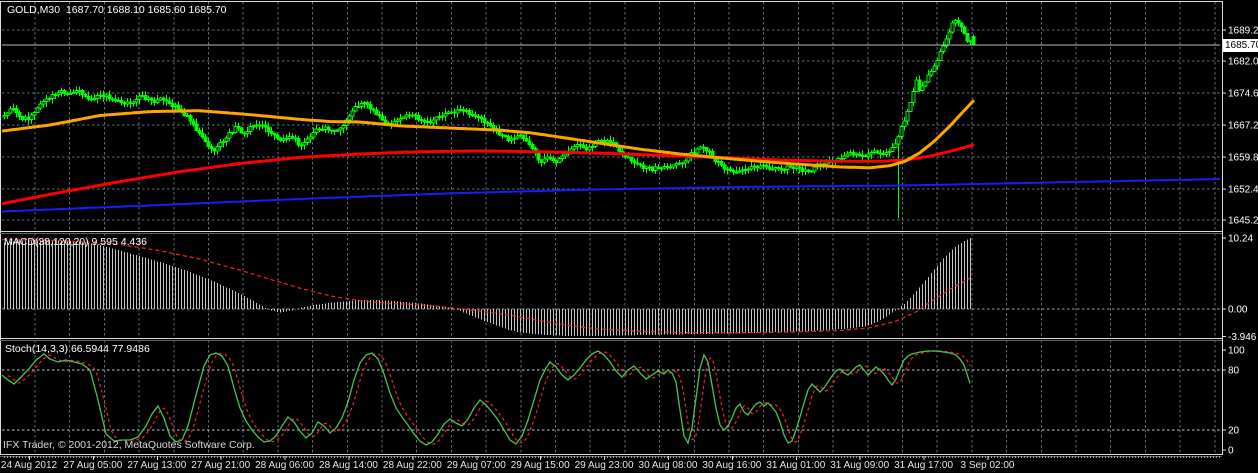 This screenshot has height=473, width=1258. I want to click on time-axis-label: 29 Aug 23:00, so click(604, 465).